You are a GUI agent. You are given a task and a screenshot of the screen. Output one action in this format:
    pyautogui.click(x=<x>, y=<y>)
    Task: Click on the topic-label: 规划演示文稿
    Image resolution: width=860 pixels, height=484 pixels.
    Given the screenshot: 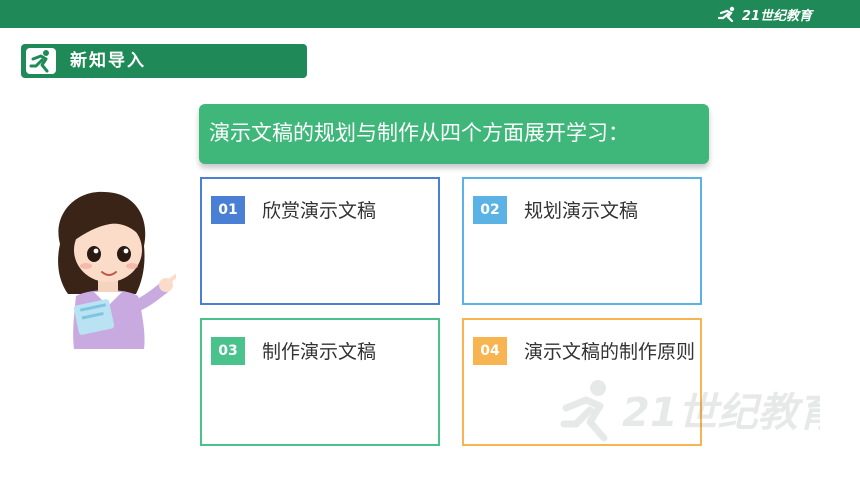 What is the action you would take?
    pyautogui.click(x=581, y=211)
    